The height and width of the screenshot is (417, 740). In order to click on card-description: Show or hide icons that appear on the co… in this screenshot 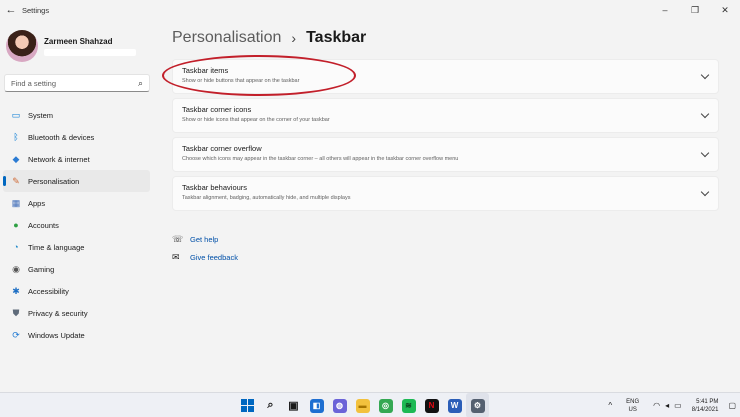, I will do `click(256, 120)`.